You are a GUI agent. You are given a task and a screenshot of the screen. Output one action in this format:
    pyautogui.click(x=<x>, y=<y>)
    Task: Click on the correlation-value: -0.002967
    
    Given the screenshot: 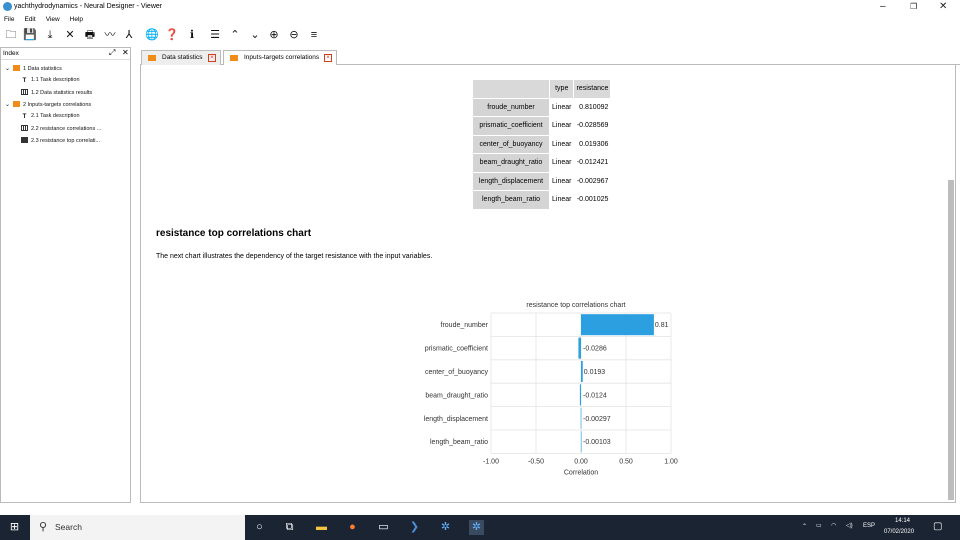 What is the action you would take?
    pyautogui.click(x=592, y=181)
    